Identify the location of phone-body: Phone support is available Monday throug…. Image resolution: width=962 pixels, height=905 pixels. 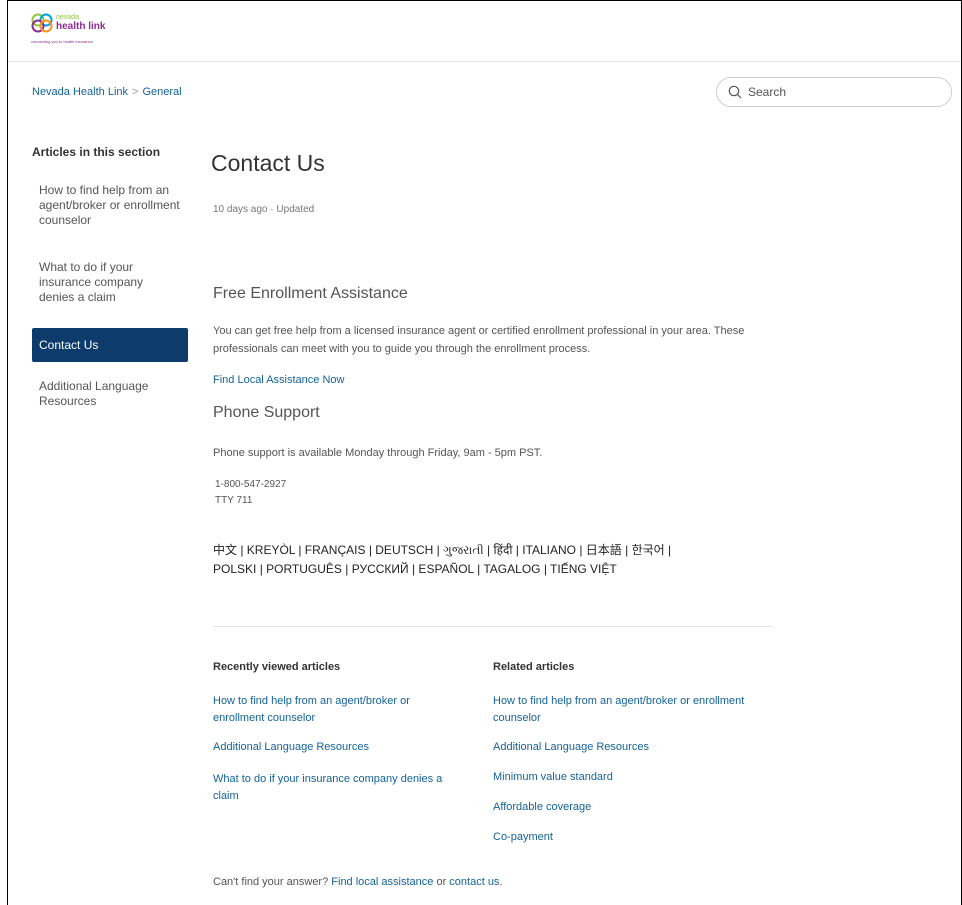
(378, 453).